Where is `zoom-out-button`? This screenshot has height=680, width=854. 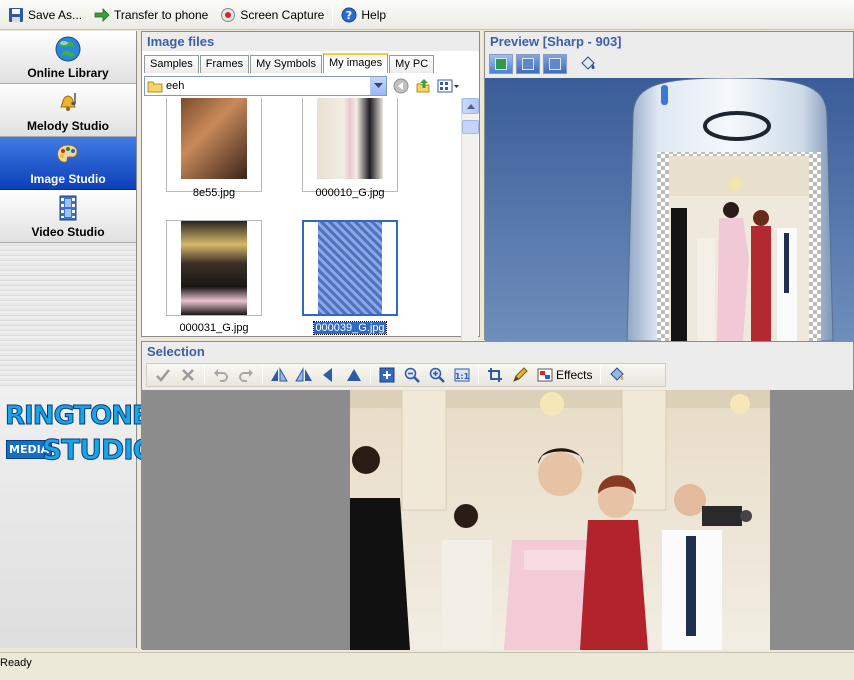 zoom-out-button is located at coordinates (412, 375).